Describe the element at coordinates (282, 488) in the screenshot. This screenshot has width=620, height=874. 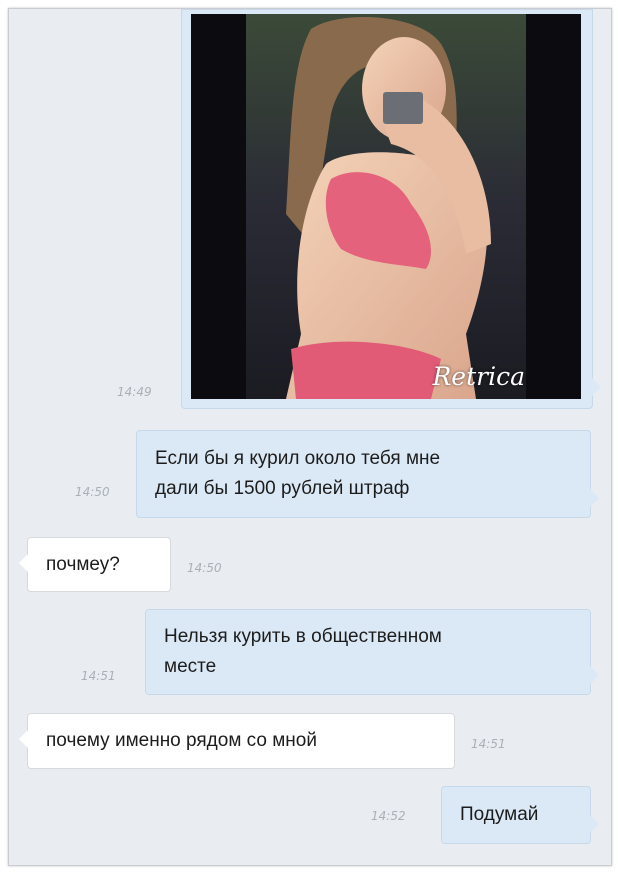
I see `message-text-line: дали бы 1500 рублей штраф` at that location.